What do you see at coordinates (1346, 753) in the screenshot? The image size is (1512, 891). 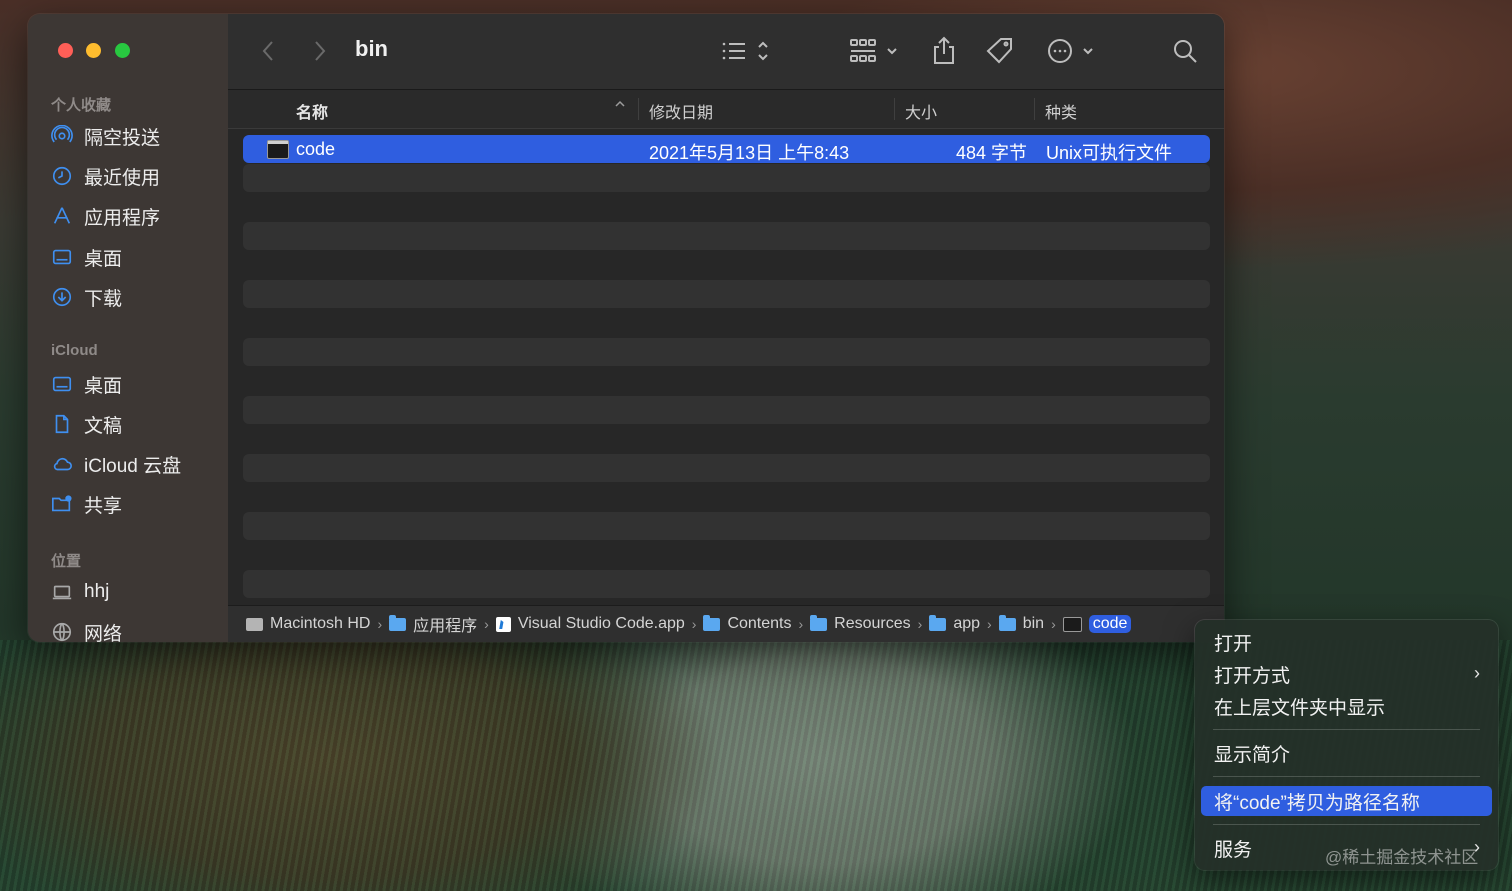 I see `menu-item-get-info: 显示简介` at bounding box center [1346, 753].